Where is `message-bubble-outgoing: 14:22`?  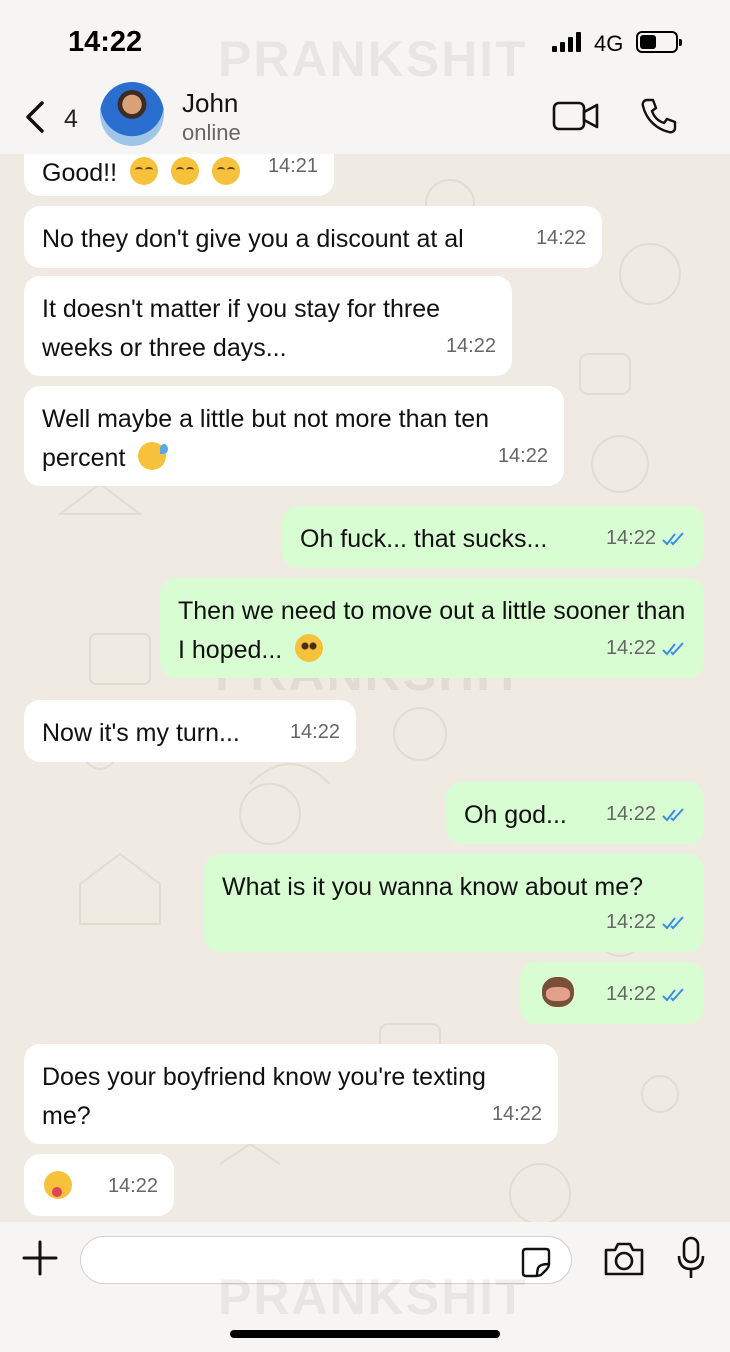 message-bubble-outgoing: 14:22 is located at coordinates (612, 993).